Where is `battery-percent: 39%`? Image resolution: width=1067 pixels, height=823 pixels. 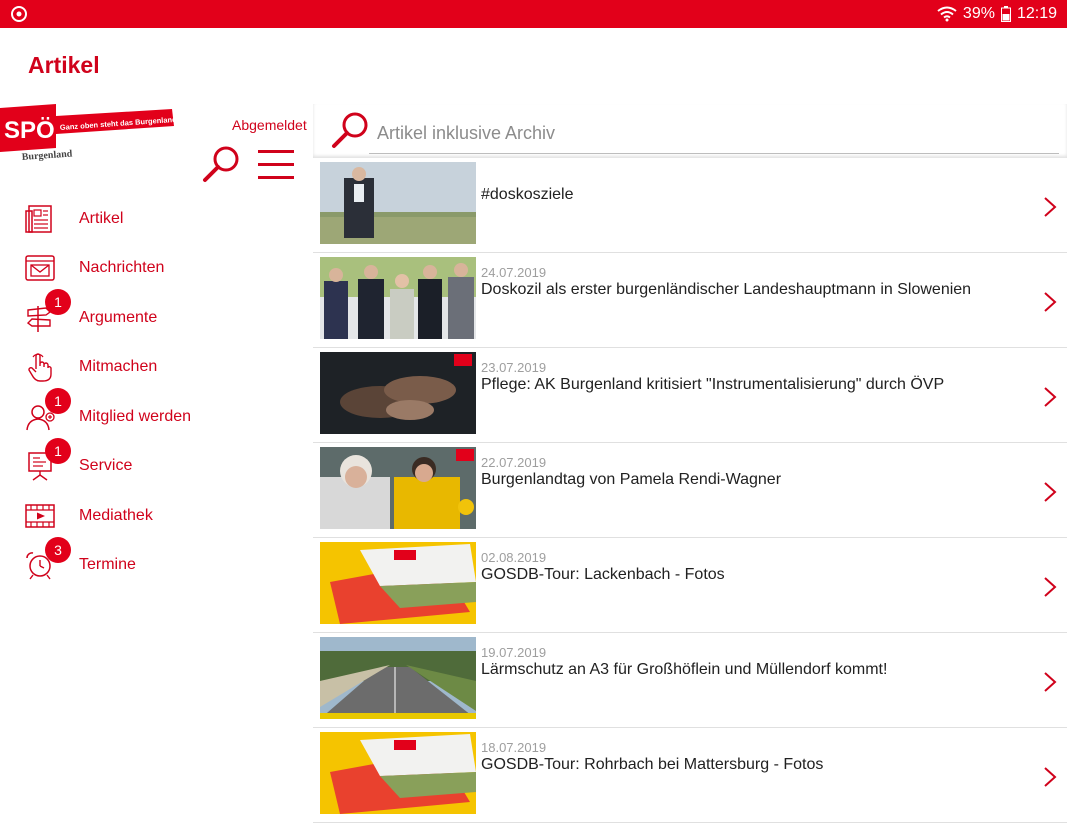 battery-percent: 39% is located at coordinates (978, 13).